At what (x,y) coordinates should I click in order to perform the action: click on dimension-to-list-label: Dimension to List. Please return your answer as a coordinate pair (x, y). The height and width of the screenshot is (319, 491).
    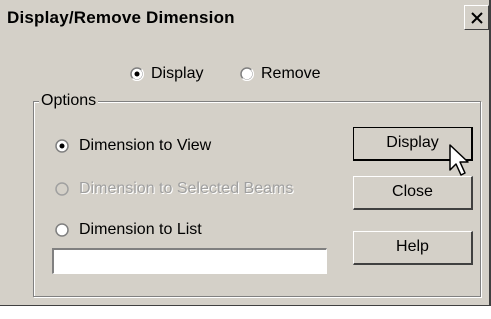
    Looking at the image, I should click on (140, 229).